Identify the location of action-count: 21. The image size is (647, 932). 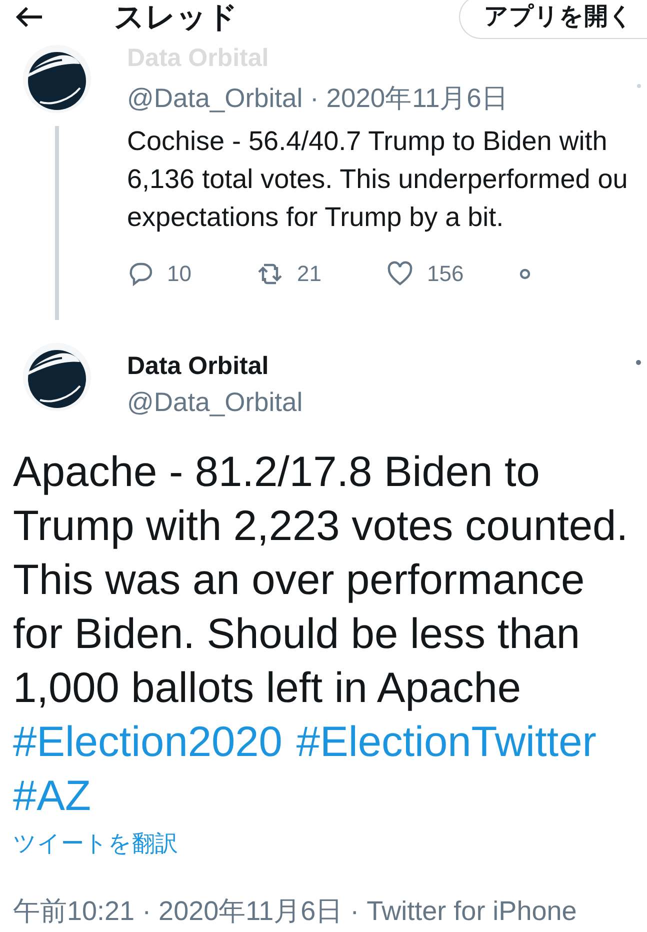
(309, 274).